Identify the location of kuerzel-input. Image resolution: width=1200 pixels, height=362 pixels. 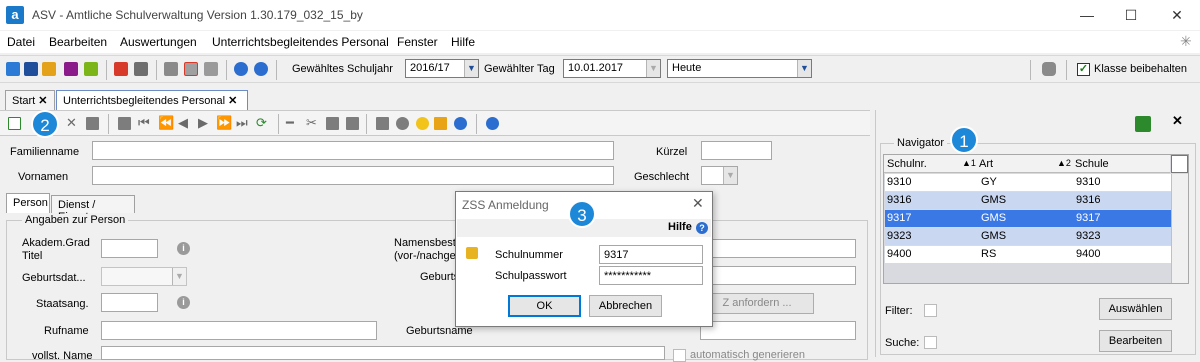
(736, 150).